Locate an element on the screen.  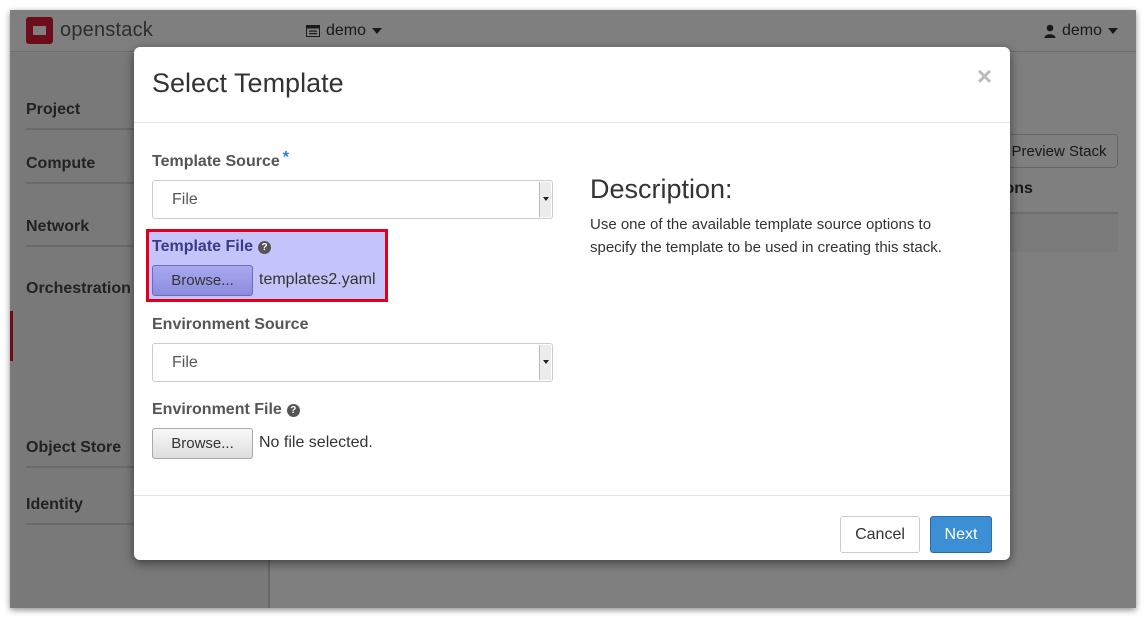
template-file-label: Template File? is located at coordinates (212, 247).